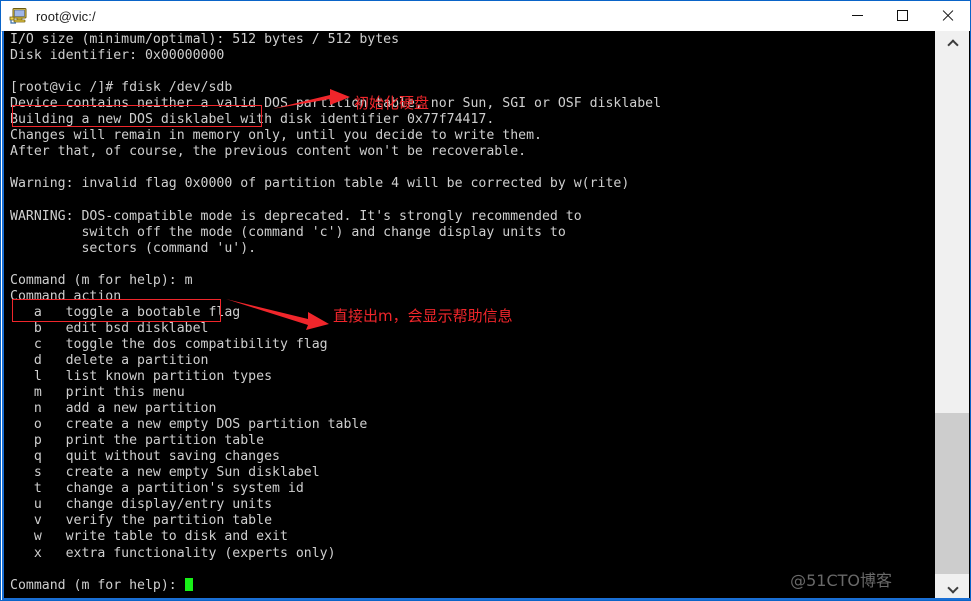 This screenshot has height=601, width=971. Describe the element at coordinates (485, 16) in the screenshot. I see `window-title-bar: root@vic:/` at that location.